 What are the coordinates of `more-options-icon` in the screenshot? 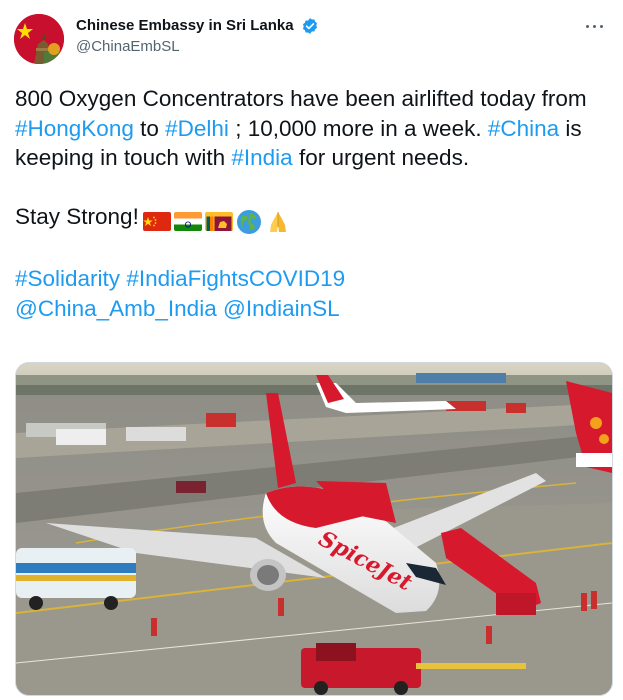 It's located at (595, 26).